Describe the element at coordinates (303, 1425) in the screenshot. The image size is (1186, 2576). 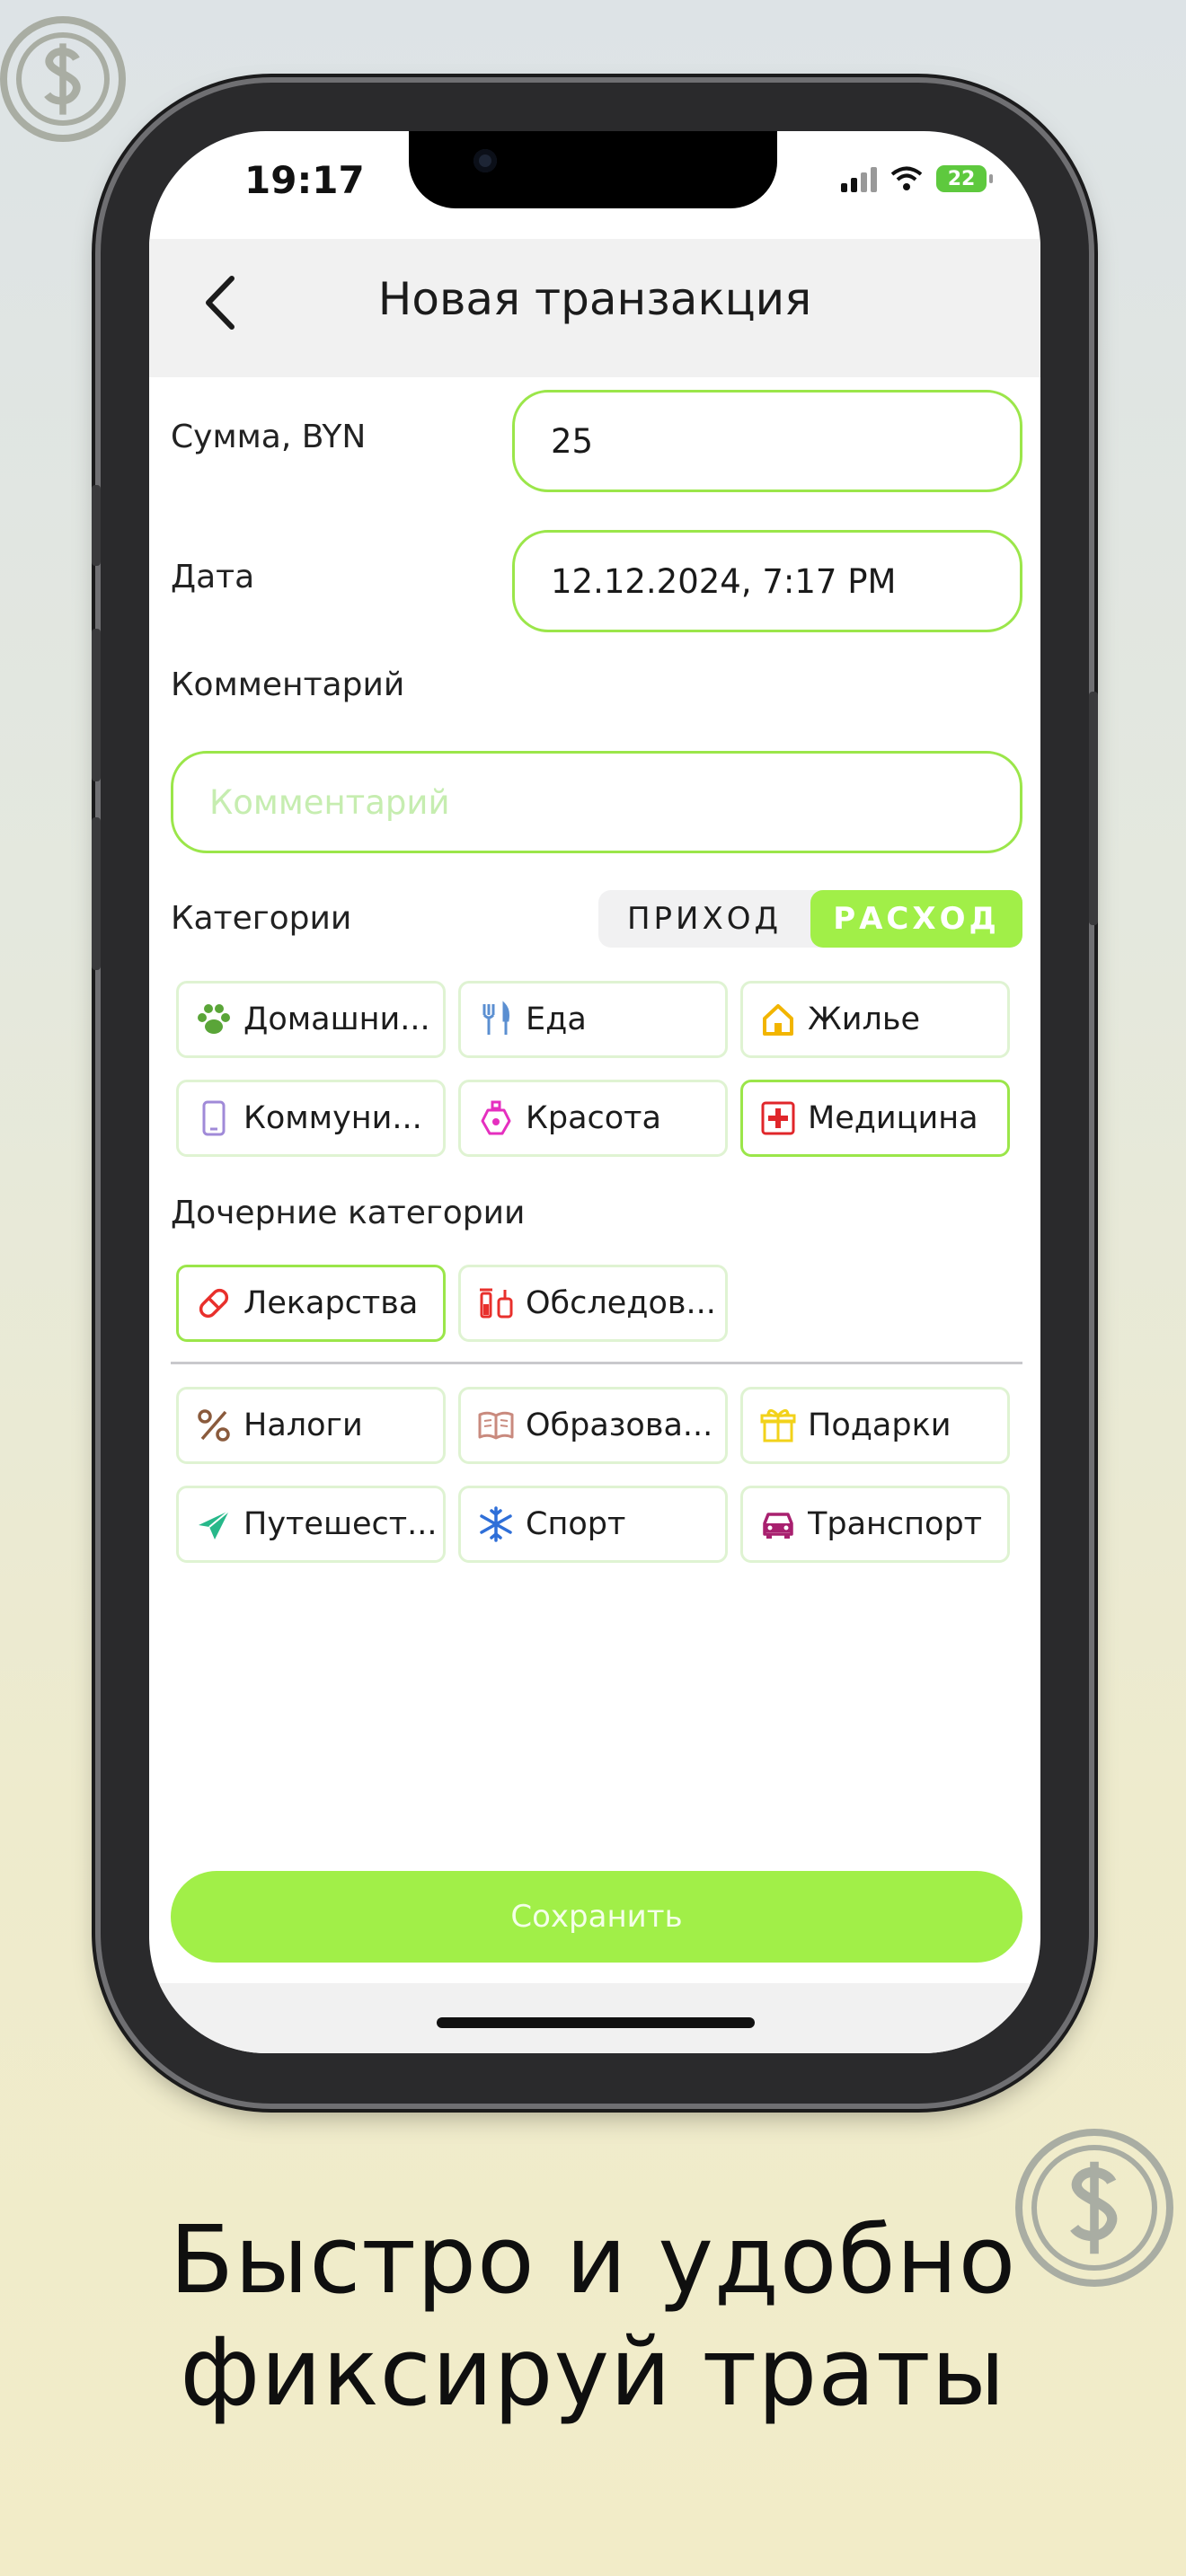
I see `category-label: Налоги` at that location.